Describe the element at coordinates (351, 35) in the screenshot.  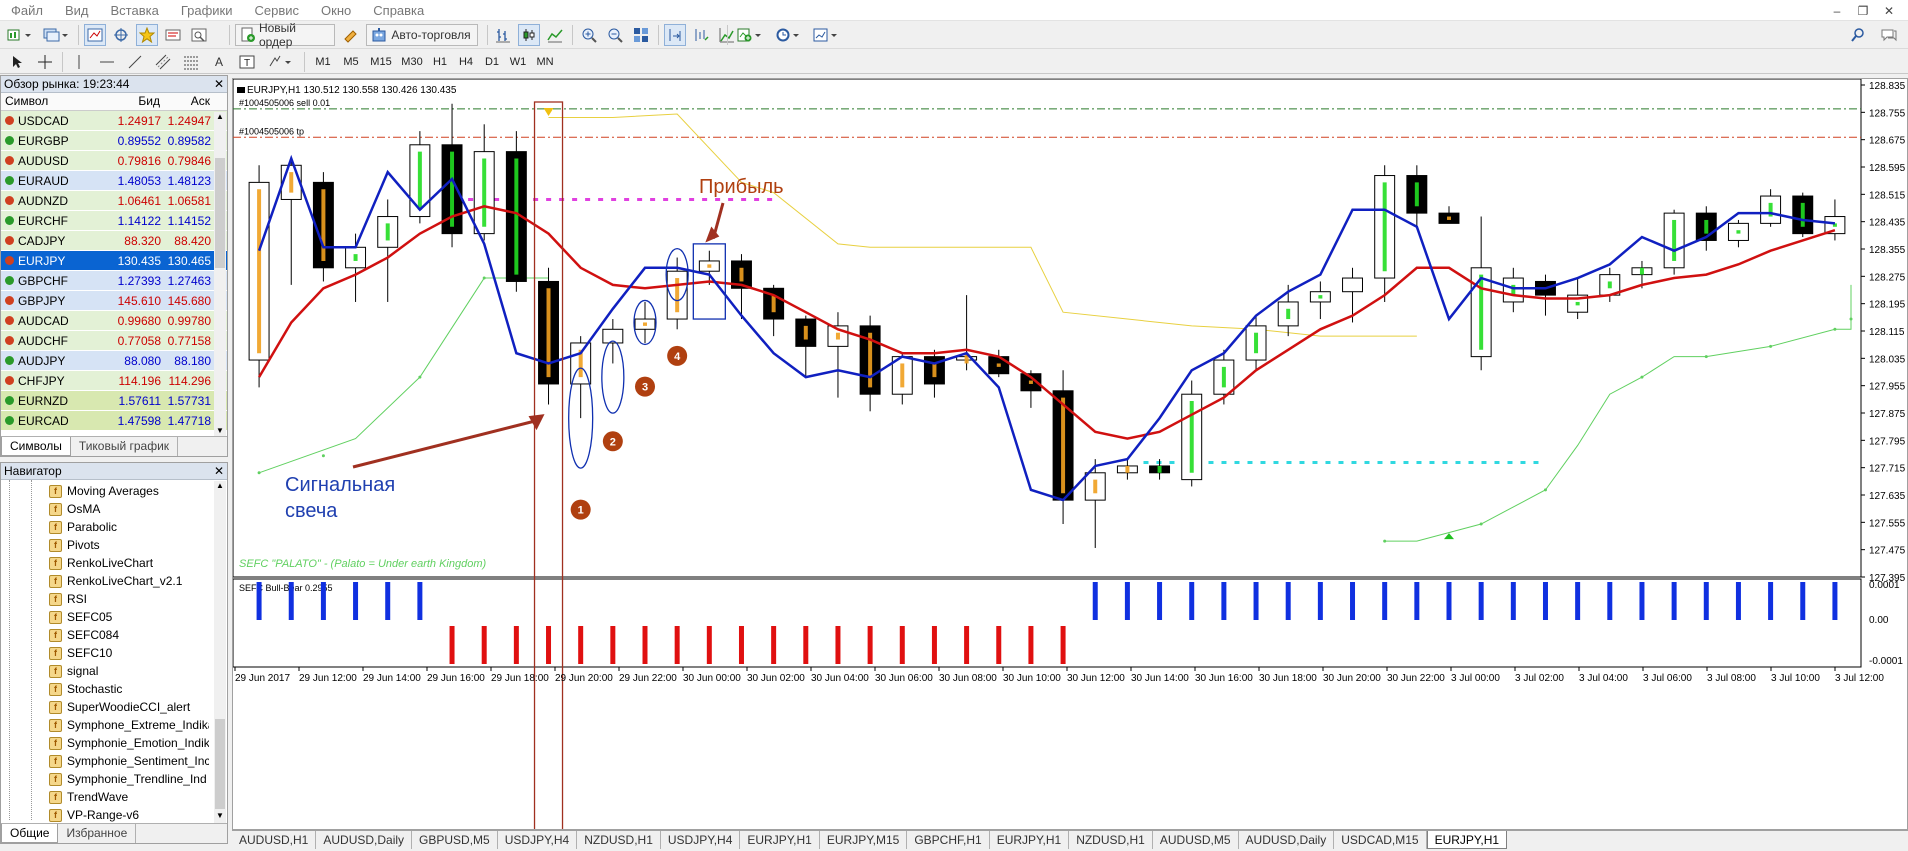
I see `metaeditor-icon` at that location.